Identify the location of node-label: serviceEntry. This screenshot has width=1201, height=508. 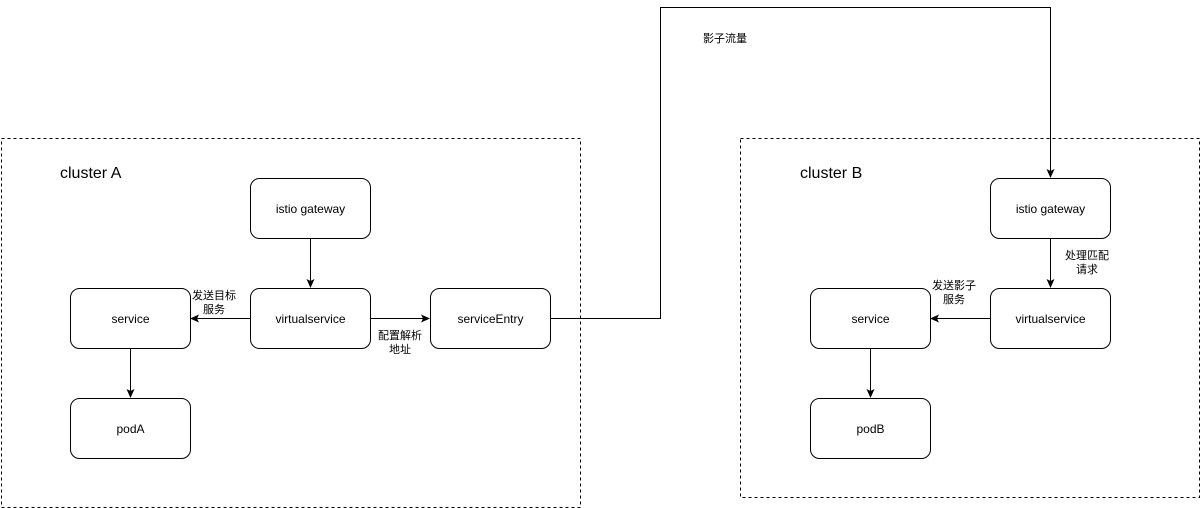
(490, 319).